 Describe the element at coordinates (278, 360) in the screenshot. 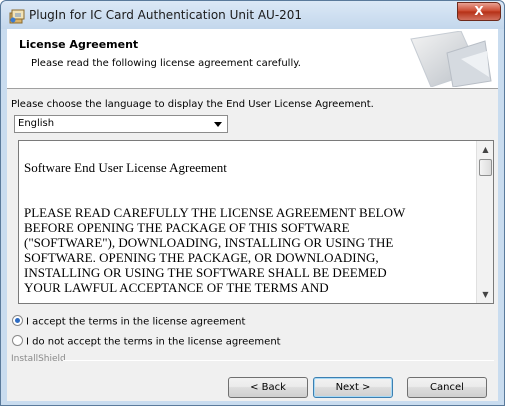

I see `footer-divider` at that location.